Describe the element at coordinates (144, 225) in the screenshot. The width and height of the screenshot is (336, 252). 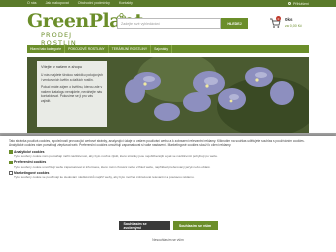
I see `accept-selected-button: Souhlasím se zvolenými` at that location.